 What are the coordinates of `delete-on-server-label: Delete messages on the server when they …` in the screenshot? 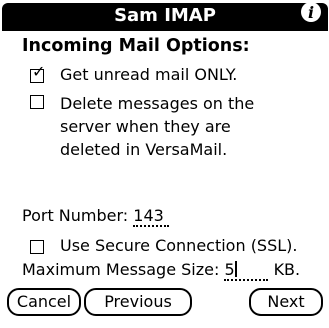 It's located at (157, 126).